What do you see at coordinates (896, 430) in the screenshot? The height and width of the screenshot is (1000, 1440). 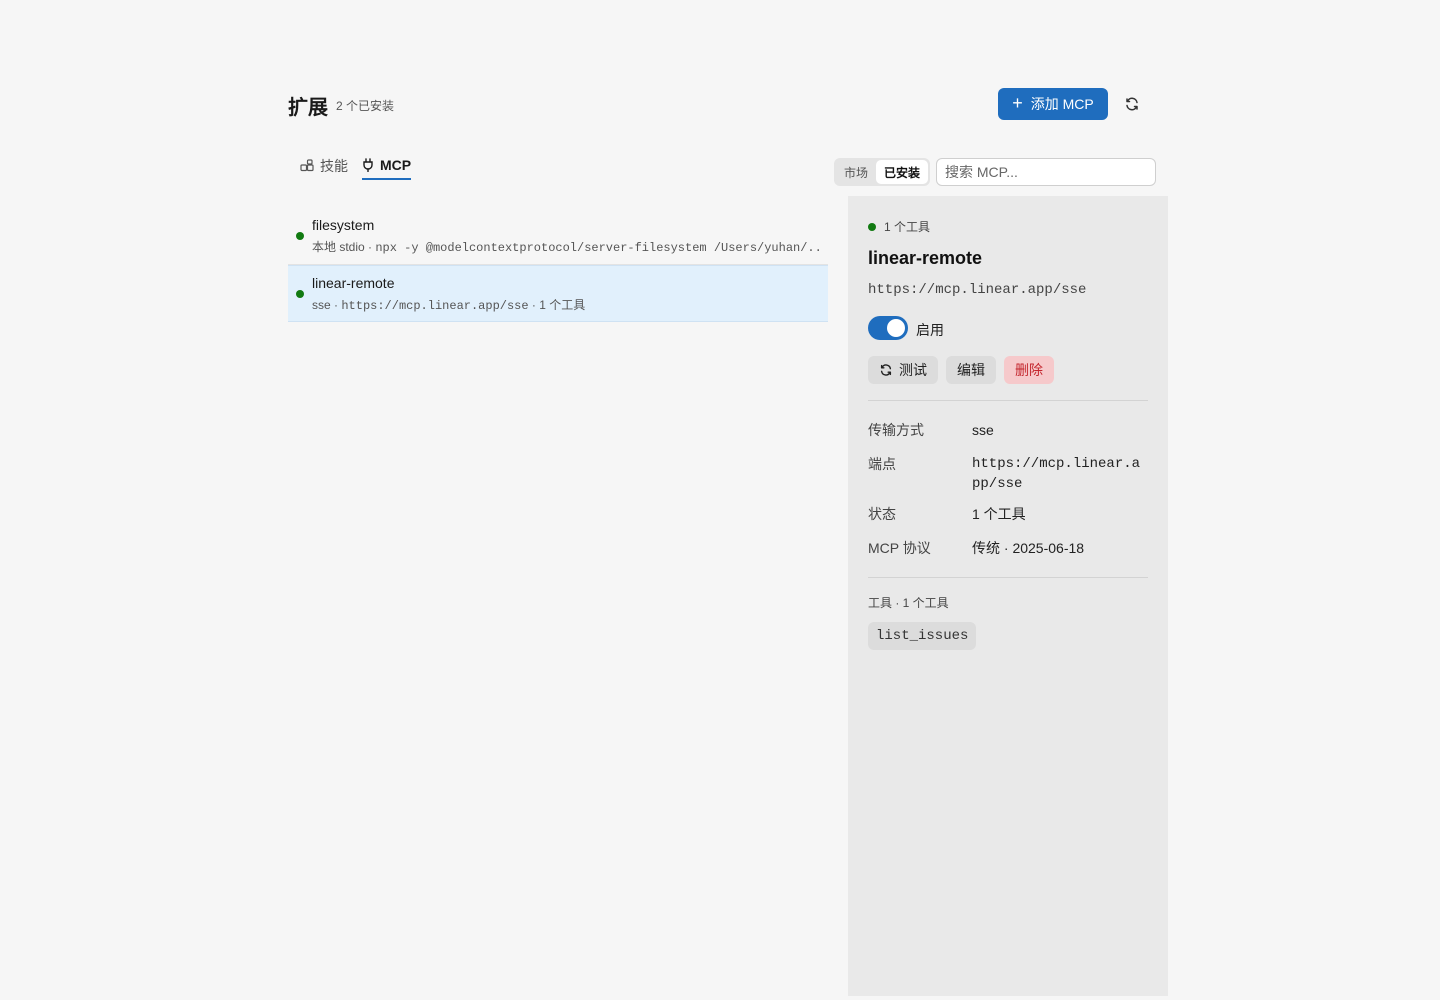 I see `info-key: 传输方式` at bounding box center [896, 430].